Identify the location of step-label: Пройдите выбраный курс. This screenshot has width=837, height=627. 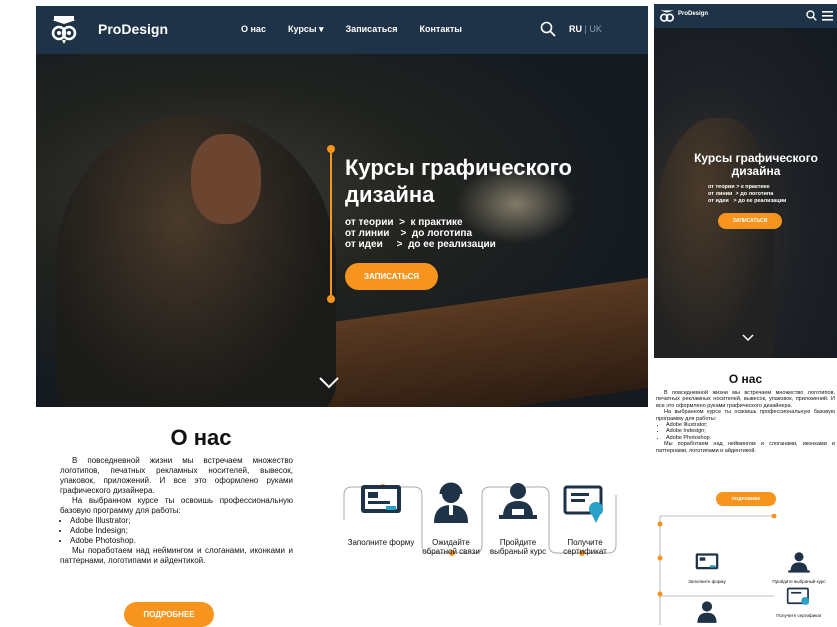
(518, 547).